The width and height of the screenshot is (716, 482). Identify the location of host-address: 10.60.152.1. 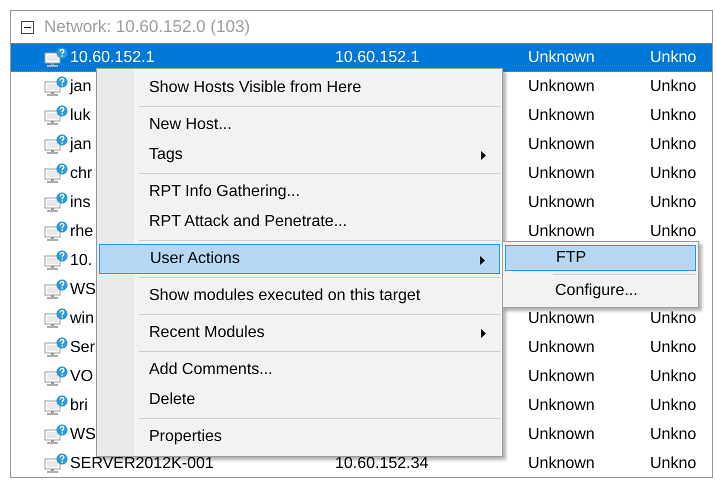
(377, 57).